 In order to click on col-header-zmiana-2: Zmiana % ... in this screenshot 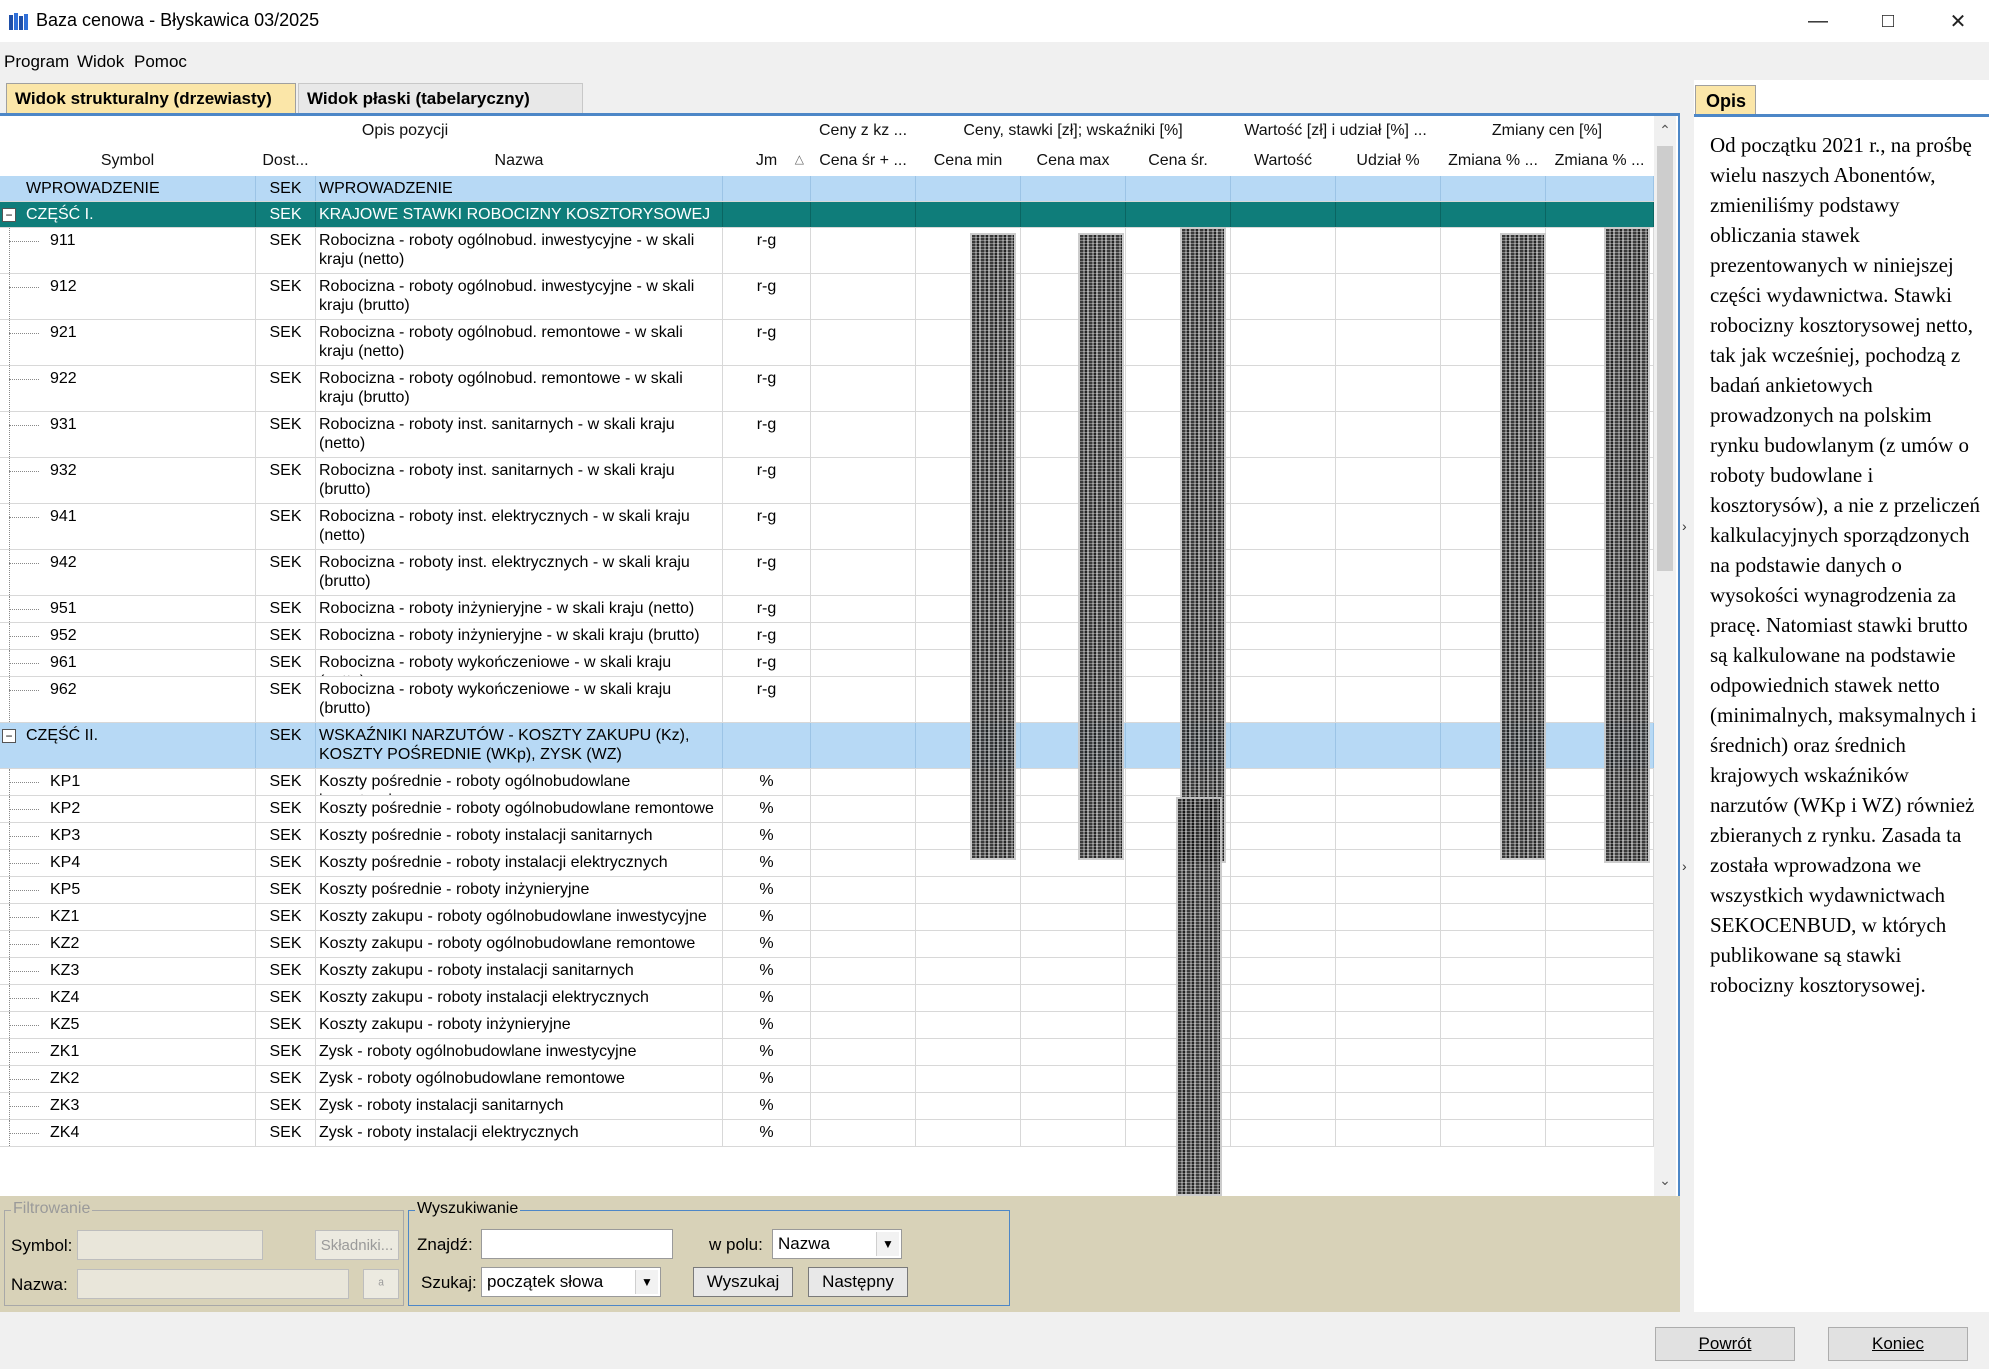, I will do `click(1600, 161)`.